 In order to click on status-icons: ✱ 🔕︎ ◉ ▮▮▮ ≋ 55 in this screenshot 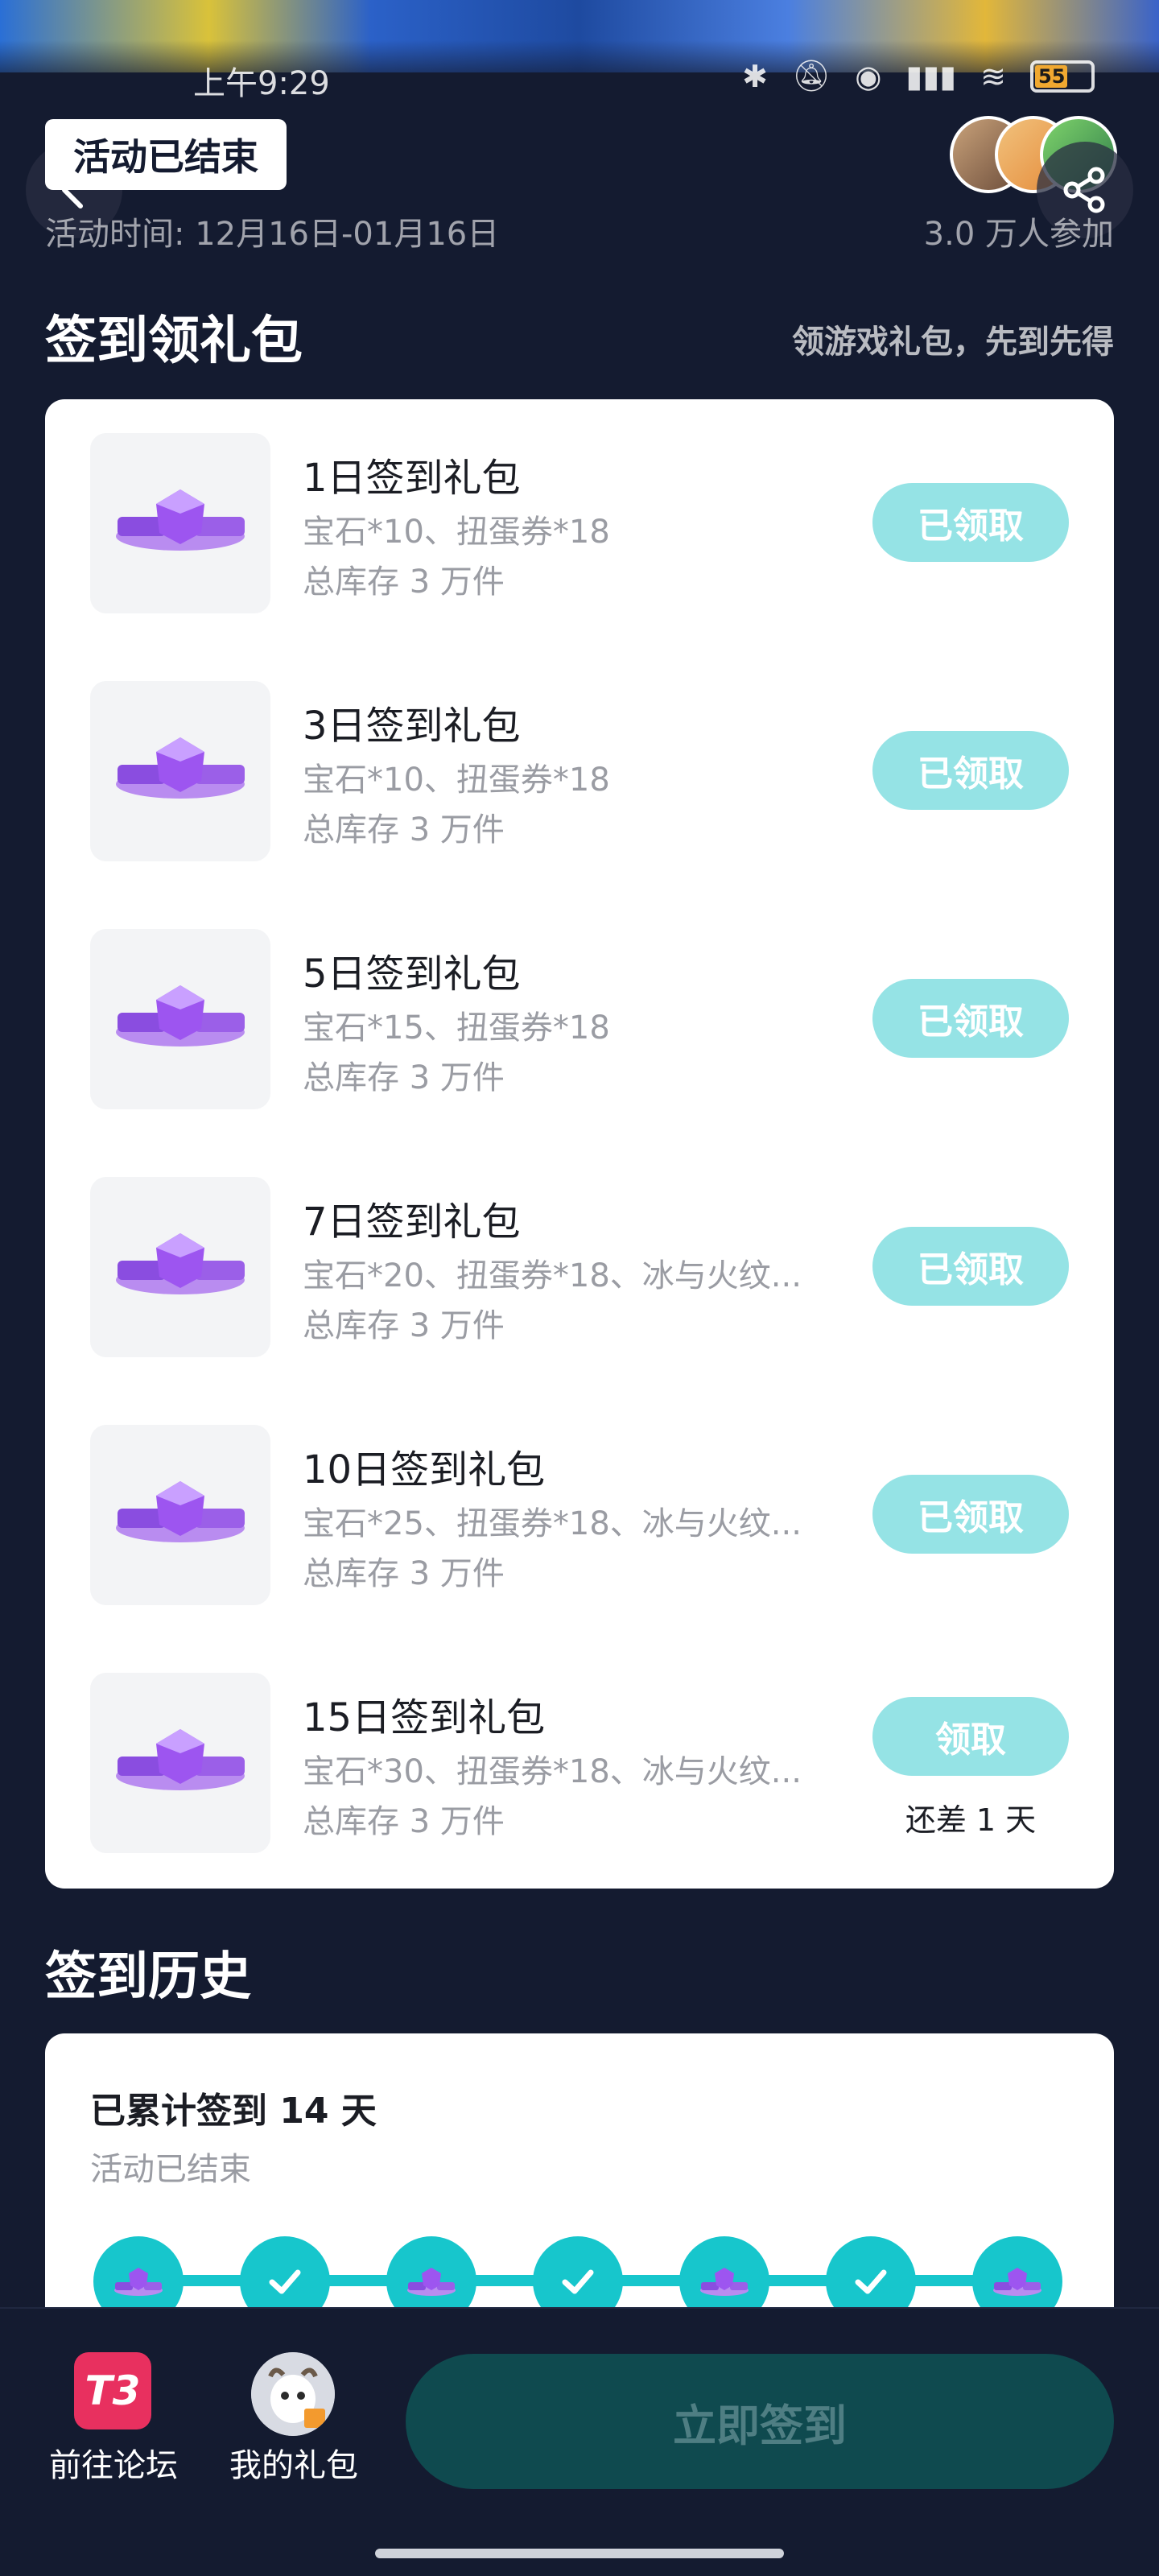, I will do `click(919, 76)`.